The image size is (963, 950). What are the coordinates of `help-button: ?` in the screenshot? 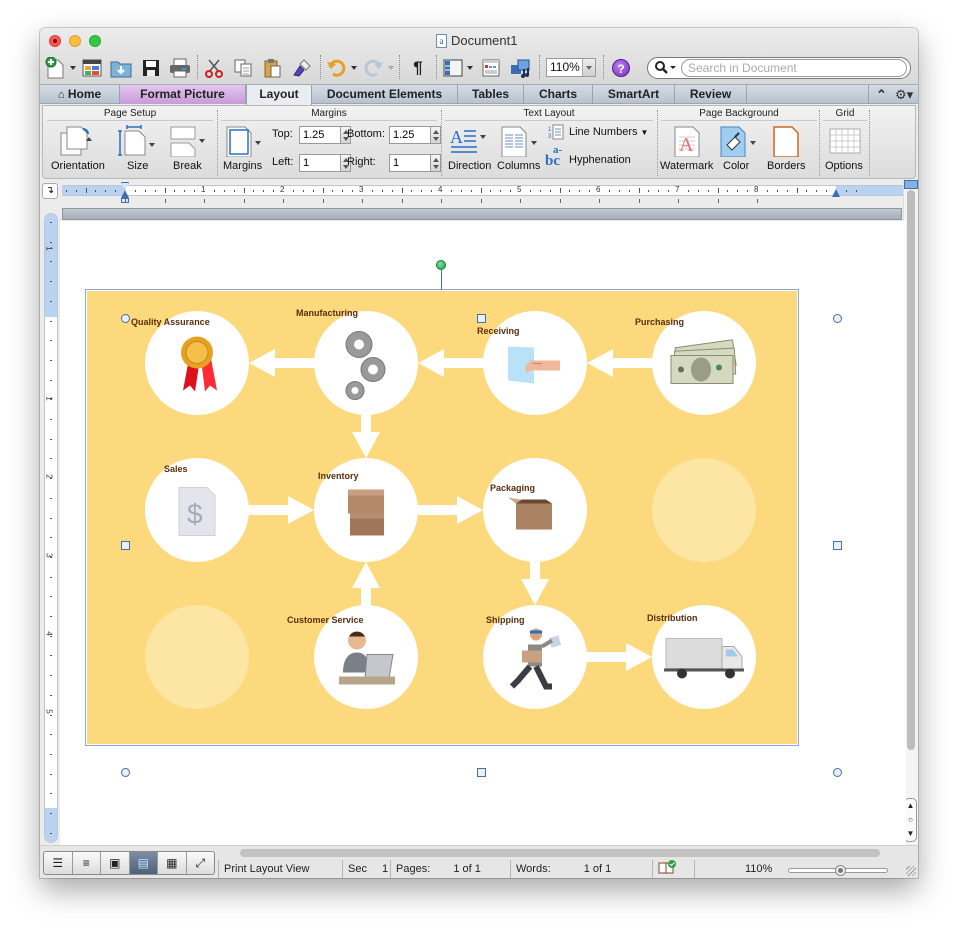 It's located at (621, 68).